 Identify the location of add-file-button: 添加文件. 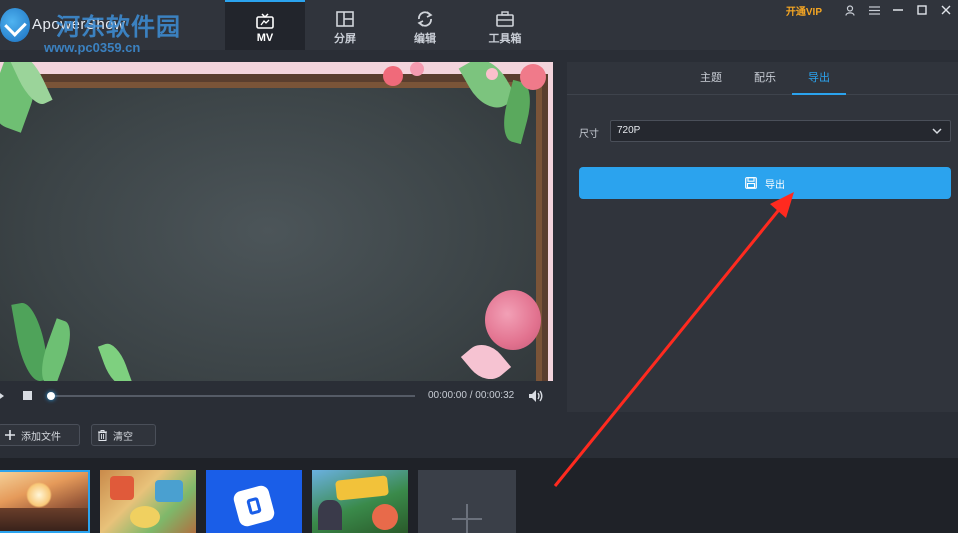
(40, 435).